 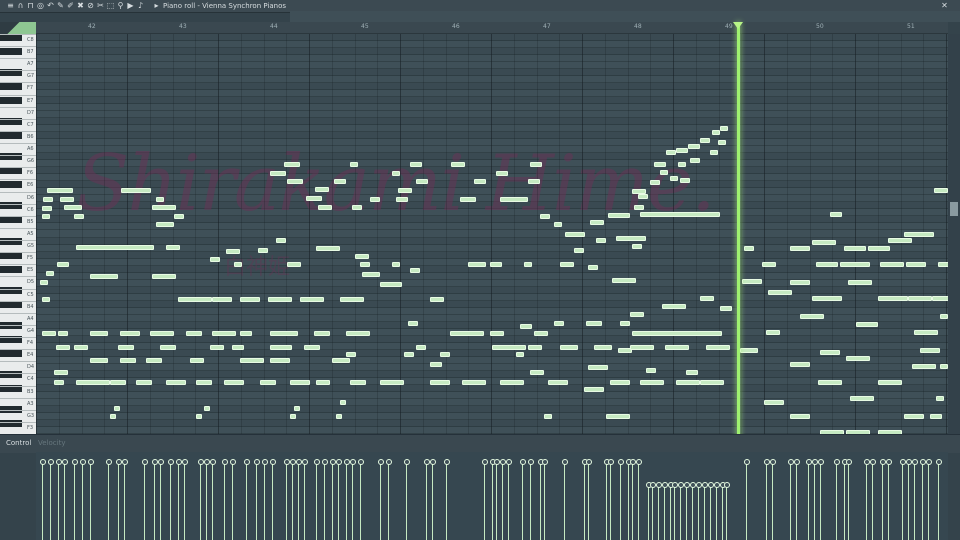 I want to click on playhead-marker, so click(x=738, y=25).